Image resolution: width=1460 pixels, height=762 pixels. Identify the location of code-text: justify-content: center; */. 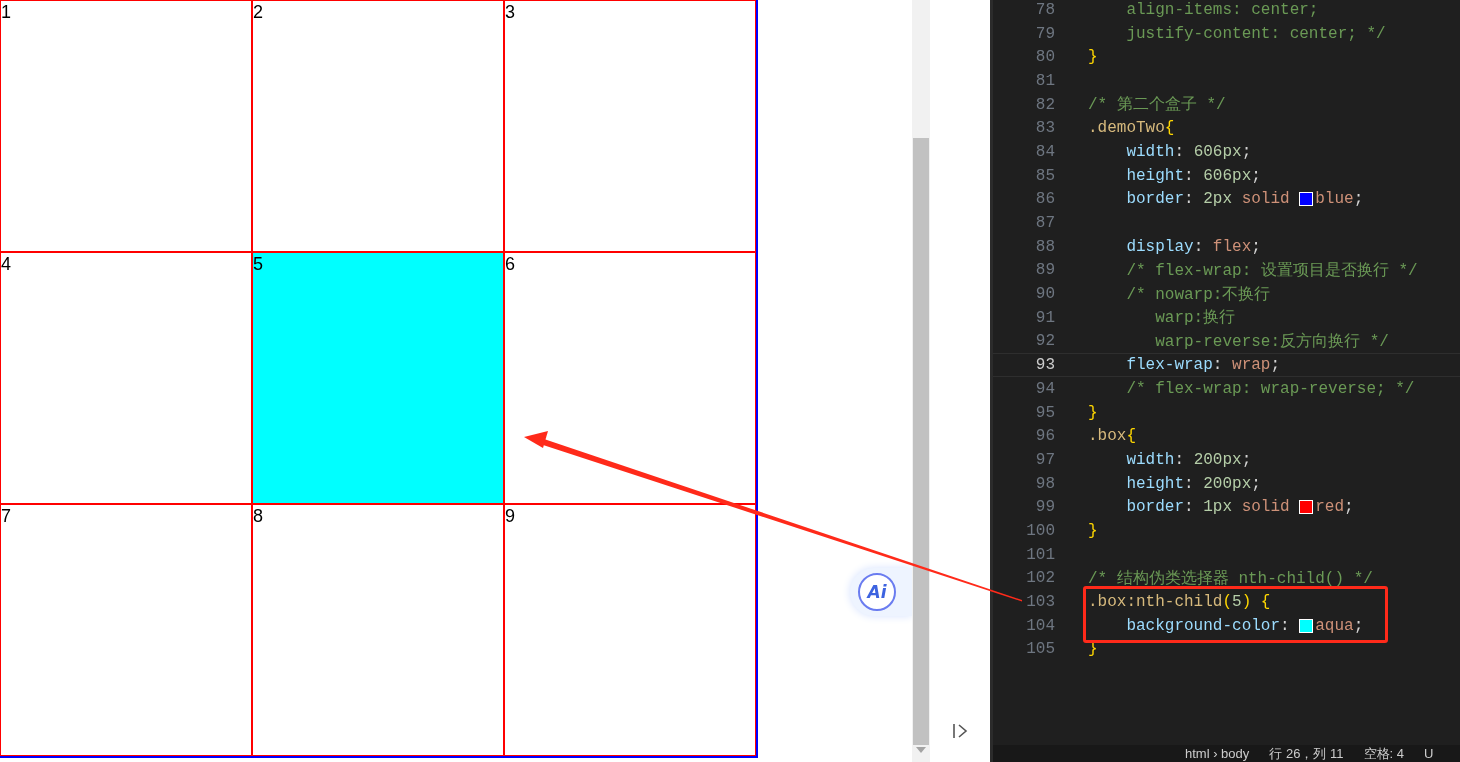
(1255, 33).